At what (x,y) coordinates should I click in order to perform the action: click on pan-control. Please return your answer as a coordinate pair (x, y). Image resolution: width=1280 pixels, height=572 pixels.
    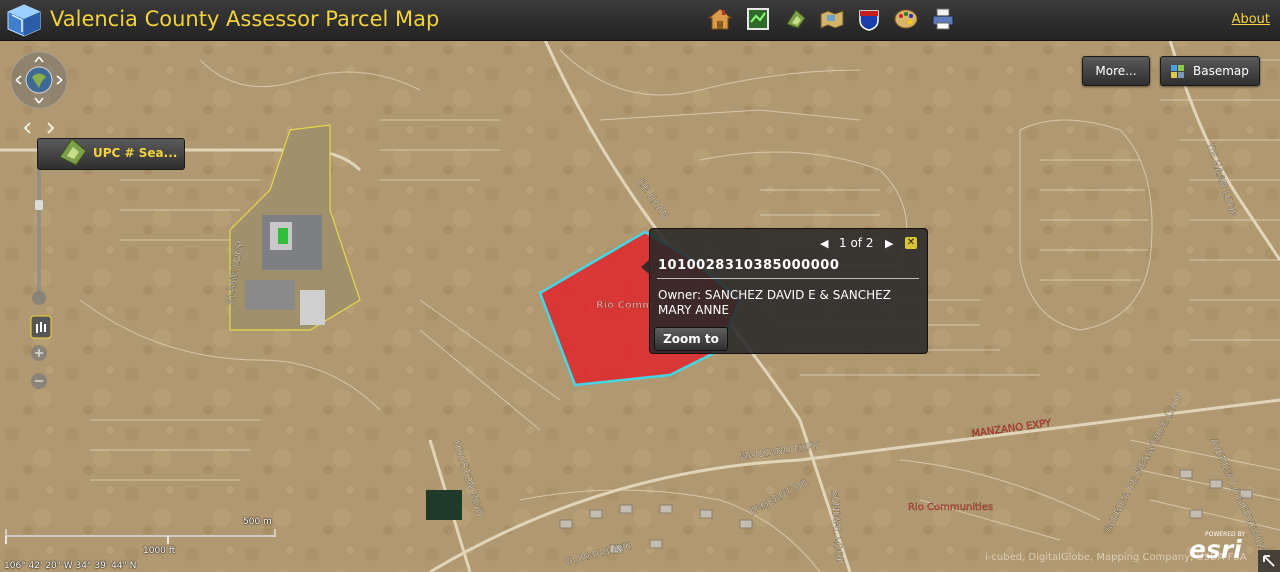
    Looking at the image, I should click on (39, 80).